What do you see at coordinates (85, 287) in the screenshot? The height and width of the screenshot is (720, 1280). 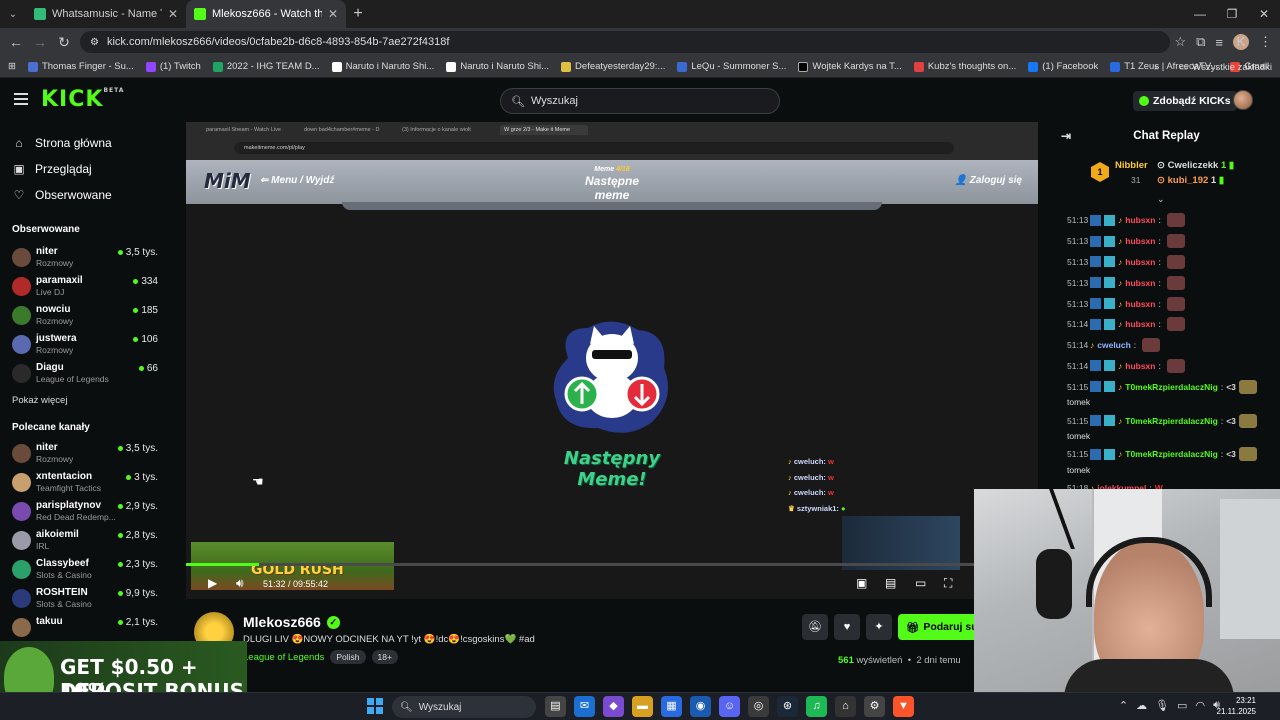 I see `followed-channel: paramaxil Live DJ 334` at bounding box center [85, 287].